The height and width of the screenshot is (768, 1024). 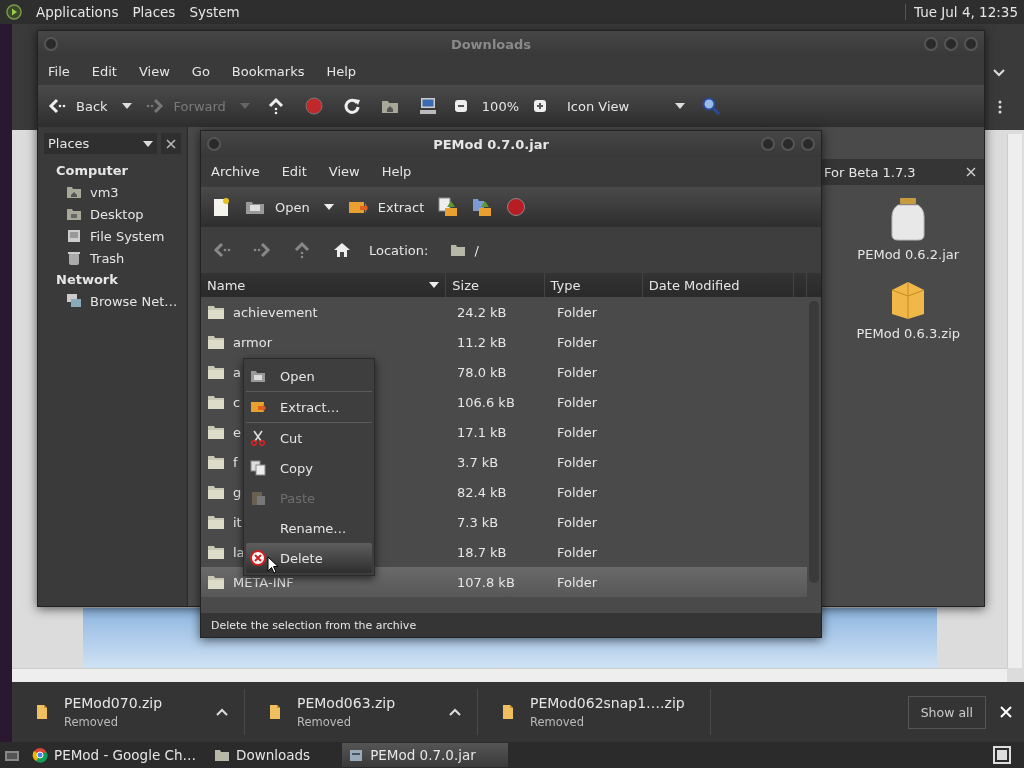 What do you see at coordinates (154, 12) in the screenshot?
I see `panel-menu: Places` at bounding box center [154, 12].